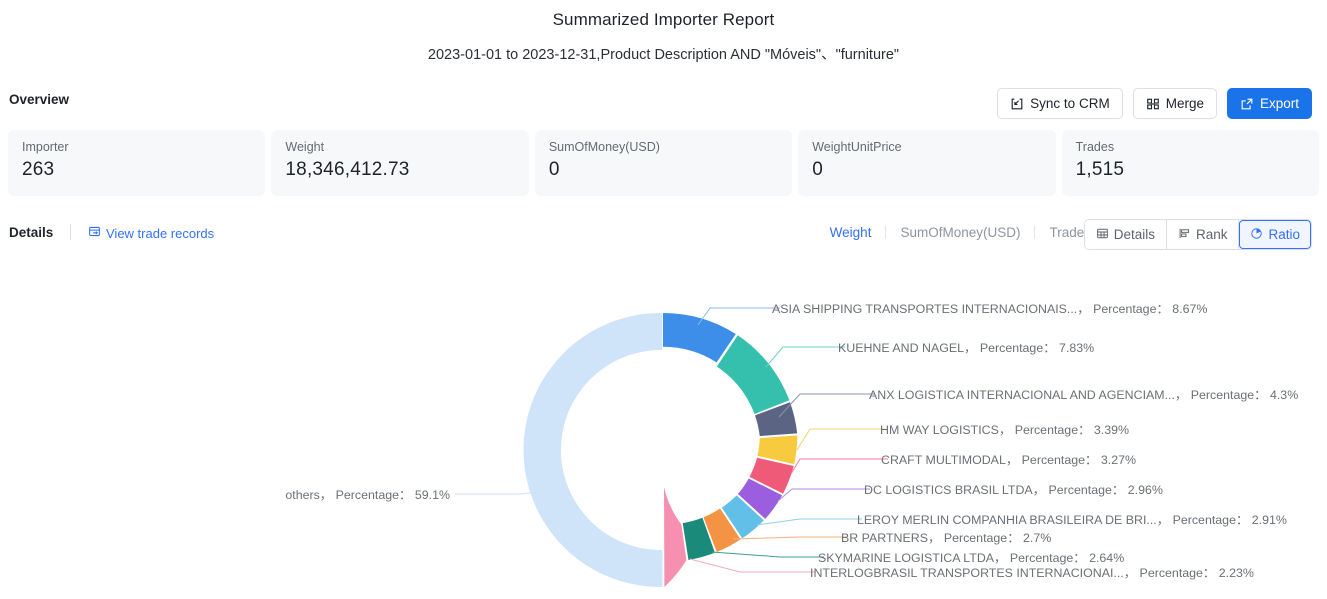 Image resolution: width=1327 pixels, height=599 pixels. Describe the element at coordinates (1070, 103) in the screenshot. I see `sync-to-crm-label: Sync to CRM` at that location.